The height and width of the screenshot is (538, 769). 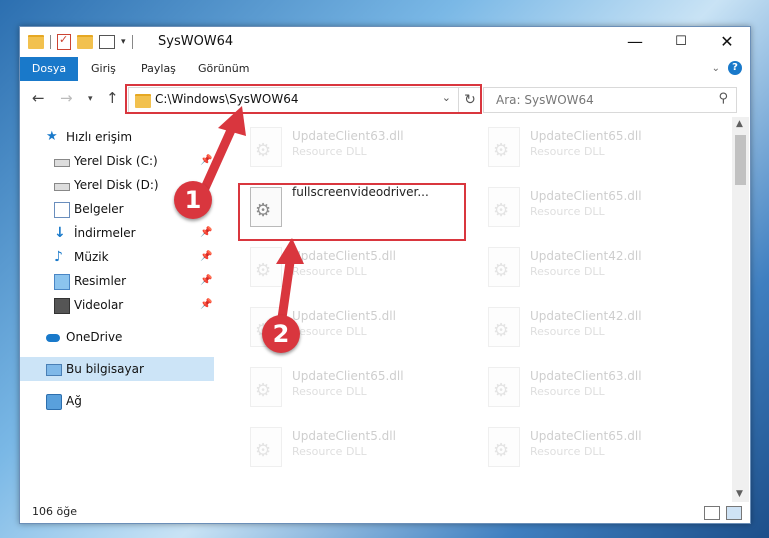 I want to click on qat-dropdown-icon: ▾, so click(x=123, y=42).